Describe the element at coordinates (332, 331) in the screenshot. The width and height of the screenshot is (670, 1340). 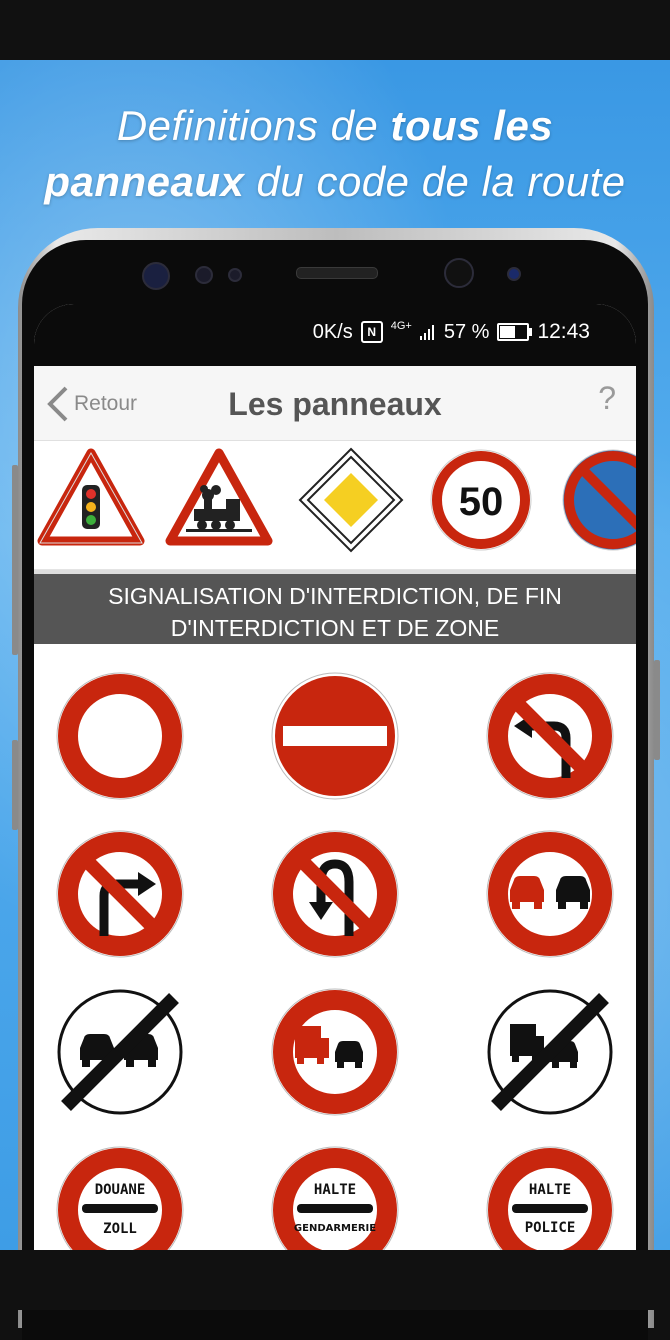
I see `network-speed: 0K/s` at that location.